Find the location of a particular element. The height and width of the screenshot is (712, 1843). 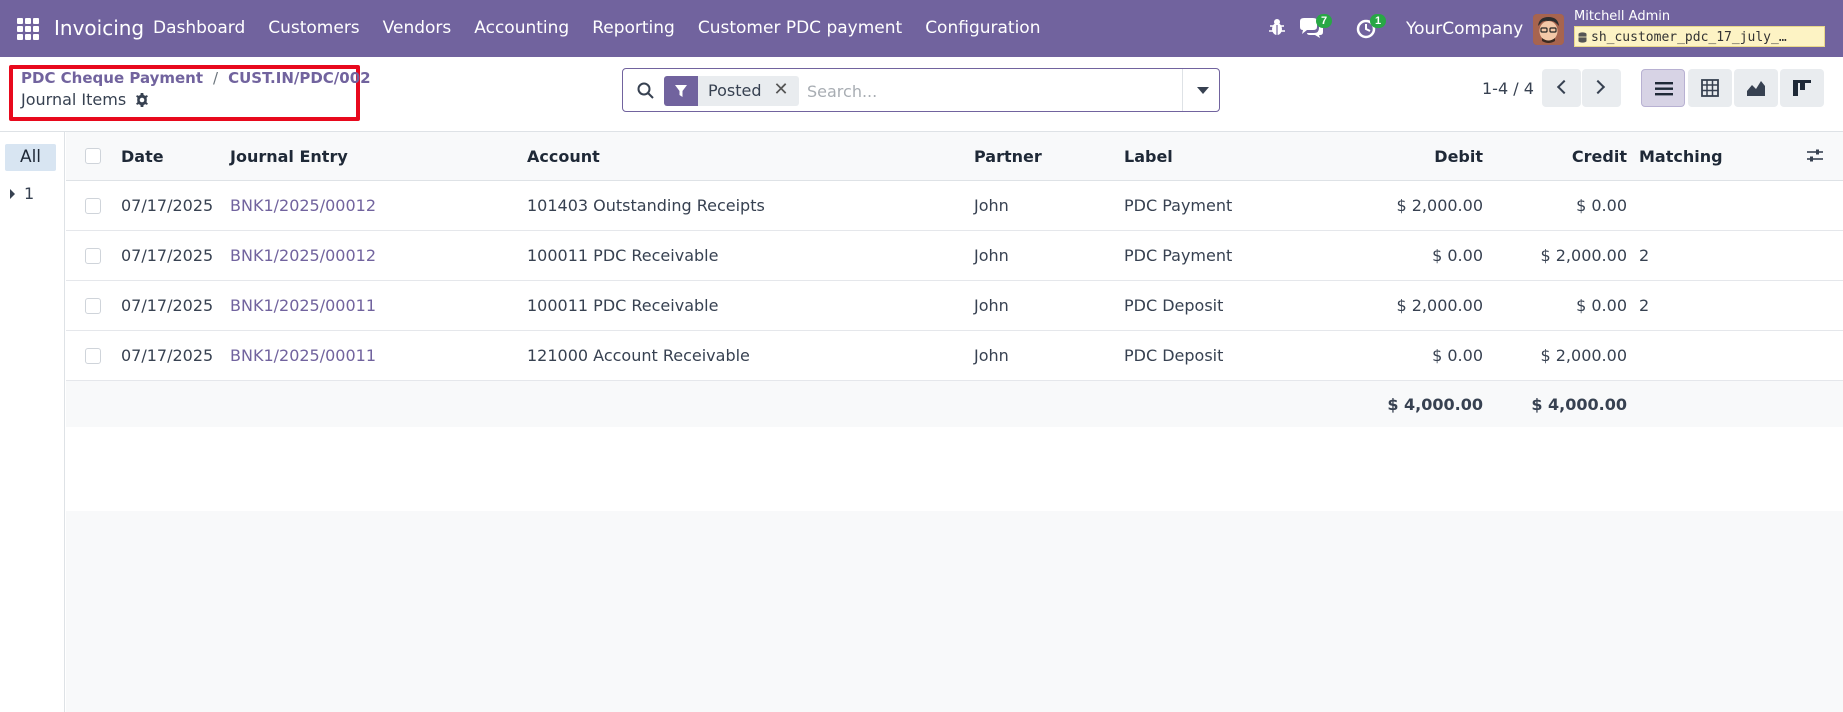

facet-close-icon: ✕ is located at coordinates (785, 91).